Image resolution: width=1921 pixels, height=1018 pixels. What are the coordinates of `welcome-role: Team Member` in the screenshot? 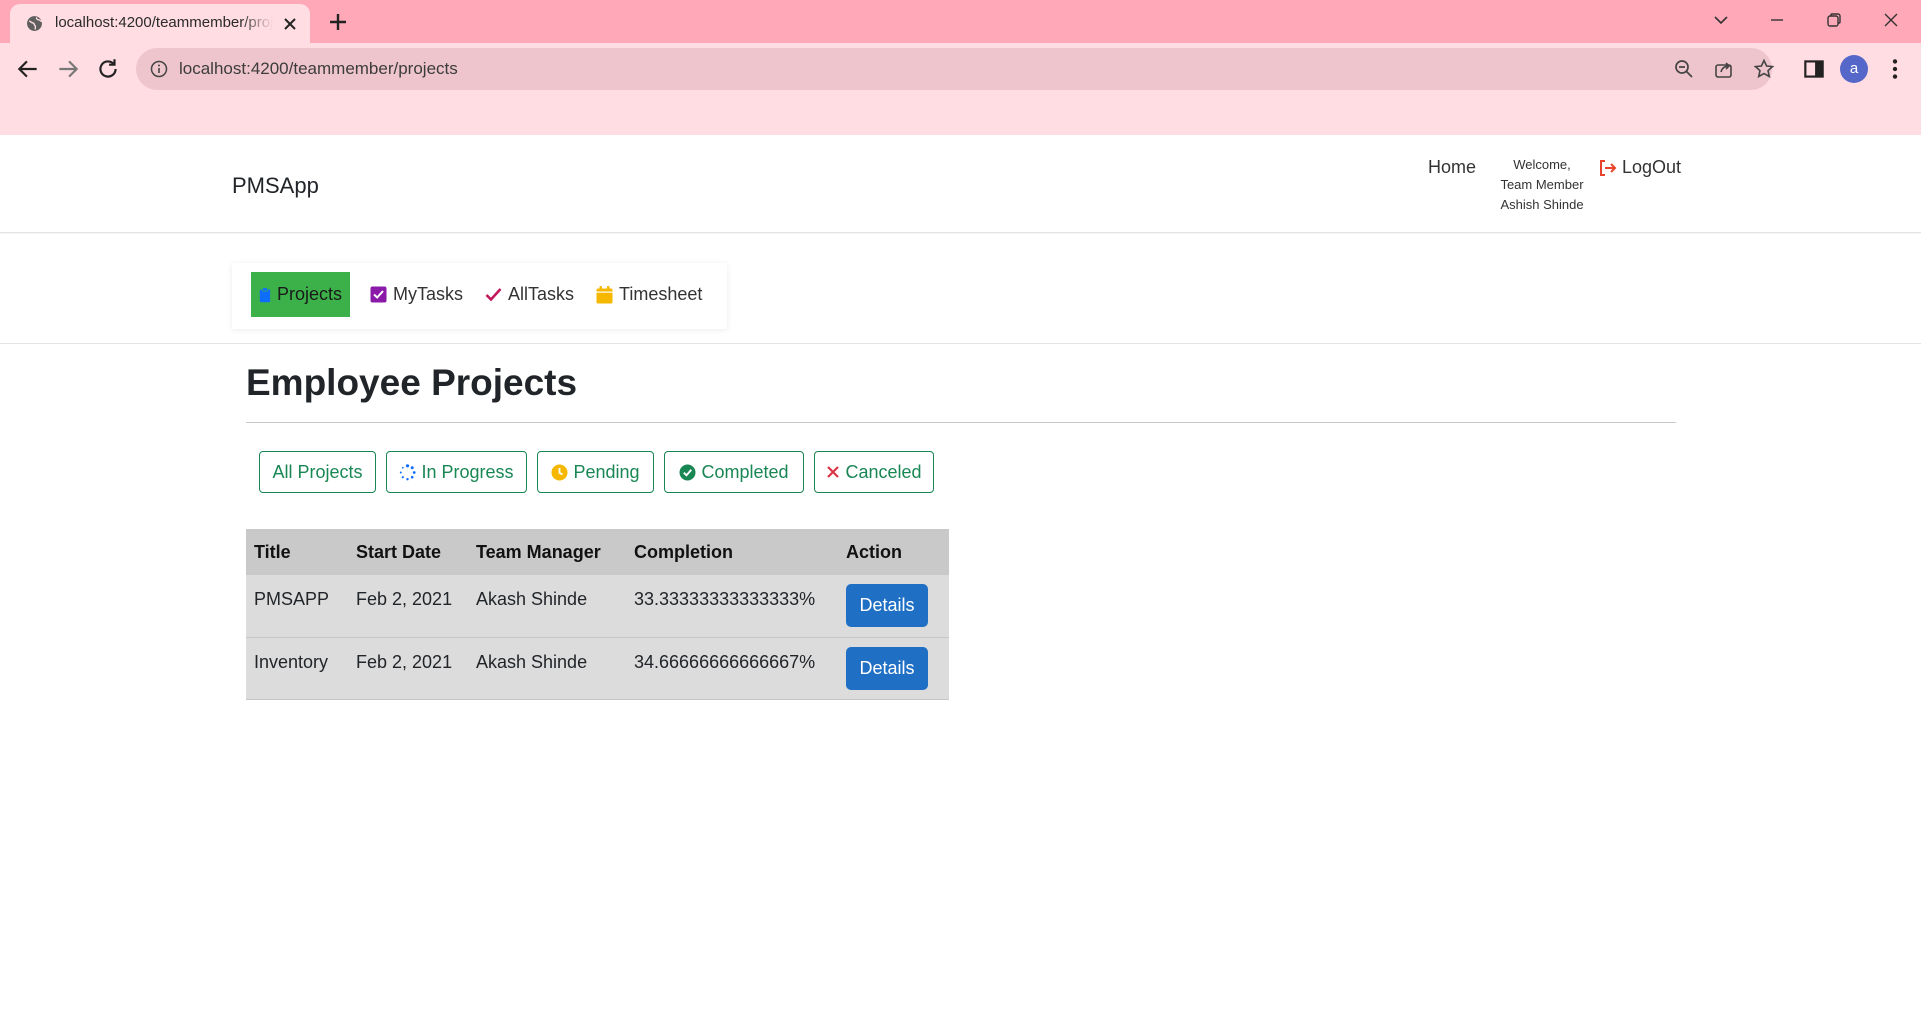 It's located at (1542, 184).